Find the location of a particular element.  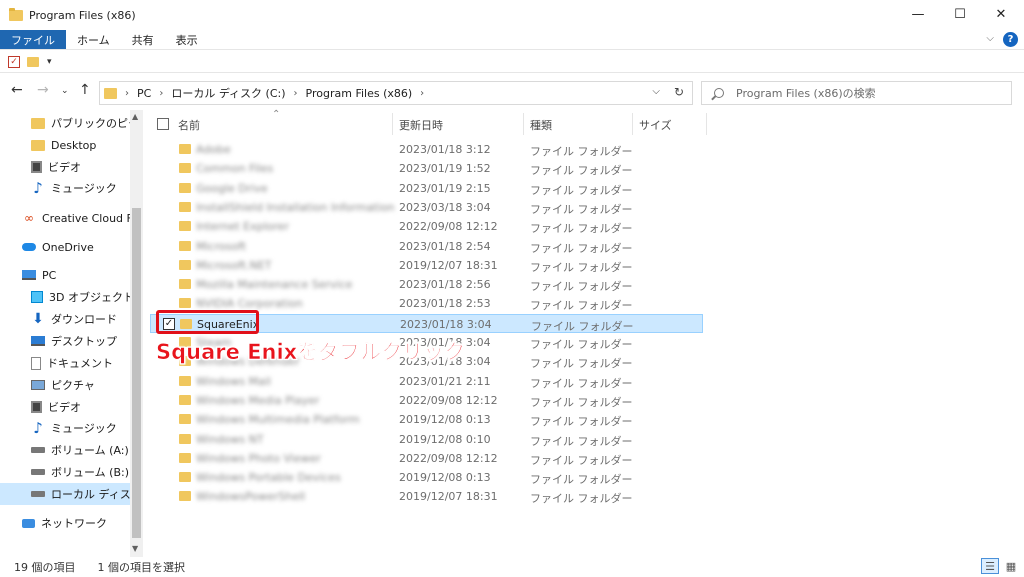

file-row: Adobe 2023/01/18 3:12 ファイル フォルダー is located at coordinates (426, 149).